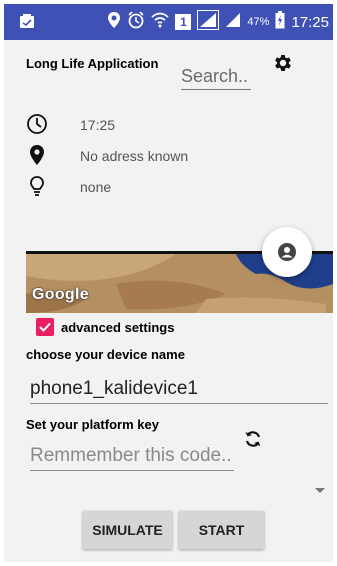 This screenshot has height=566, width=337. I want to click on device-name-field, so click(179, 391).